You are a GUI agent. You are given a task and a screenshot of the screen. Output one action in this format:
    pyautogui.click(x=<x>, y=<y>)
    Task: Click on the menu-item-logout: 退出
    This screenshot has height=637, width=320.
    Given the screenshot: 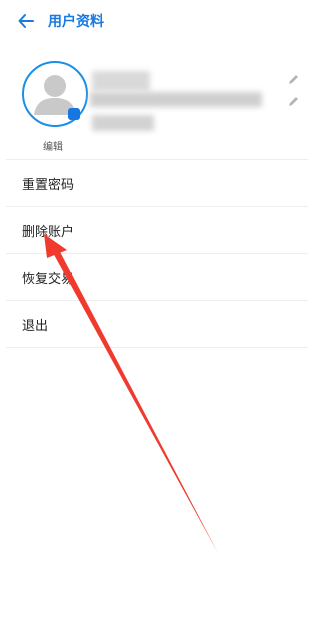 What is the action you would take?
    pyautogui.click(x=157, y=324)
    